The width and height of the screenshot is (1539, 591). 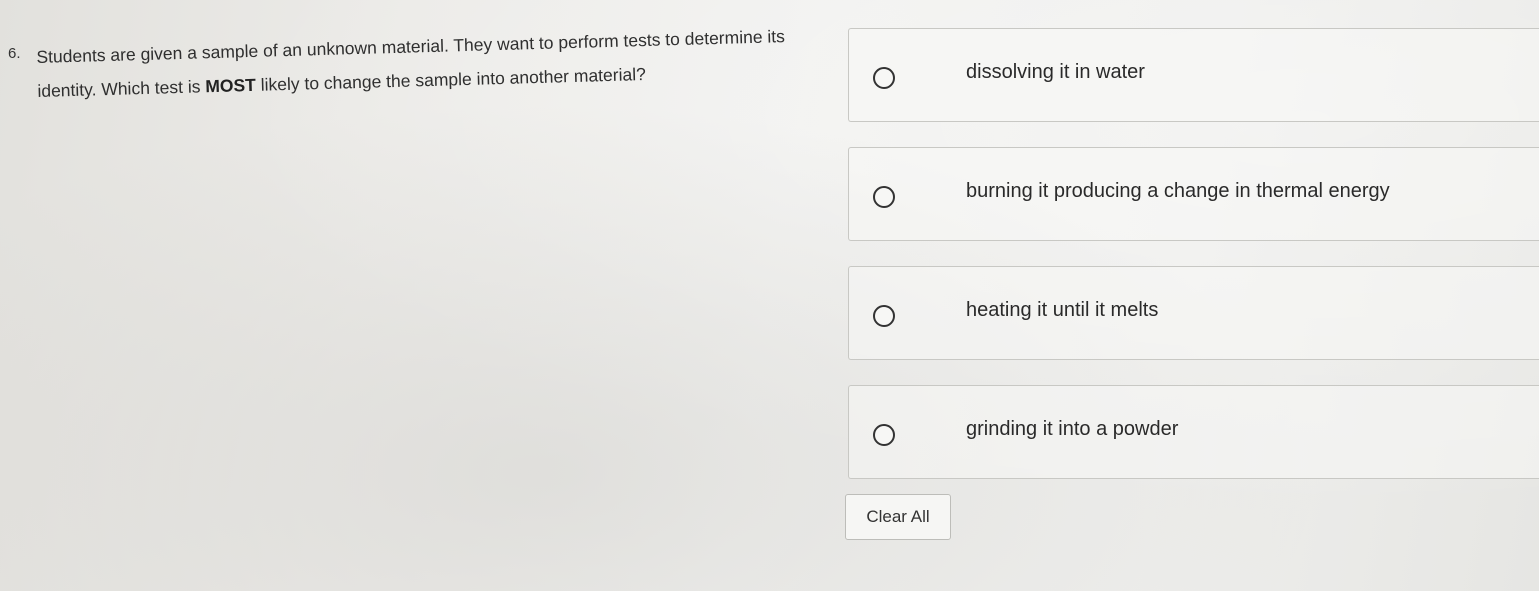 What do you see at coordinates (1193, 432) in the screenshot?
I see `answer-option-4: grinding it into a powder` at bounding box center [1193, 432].